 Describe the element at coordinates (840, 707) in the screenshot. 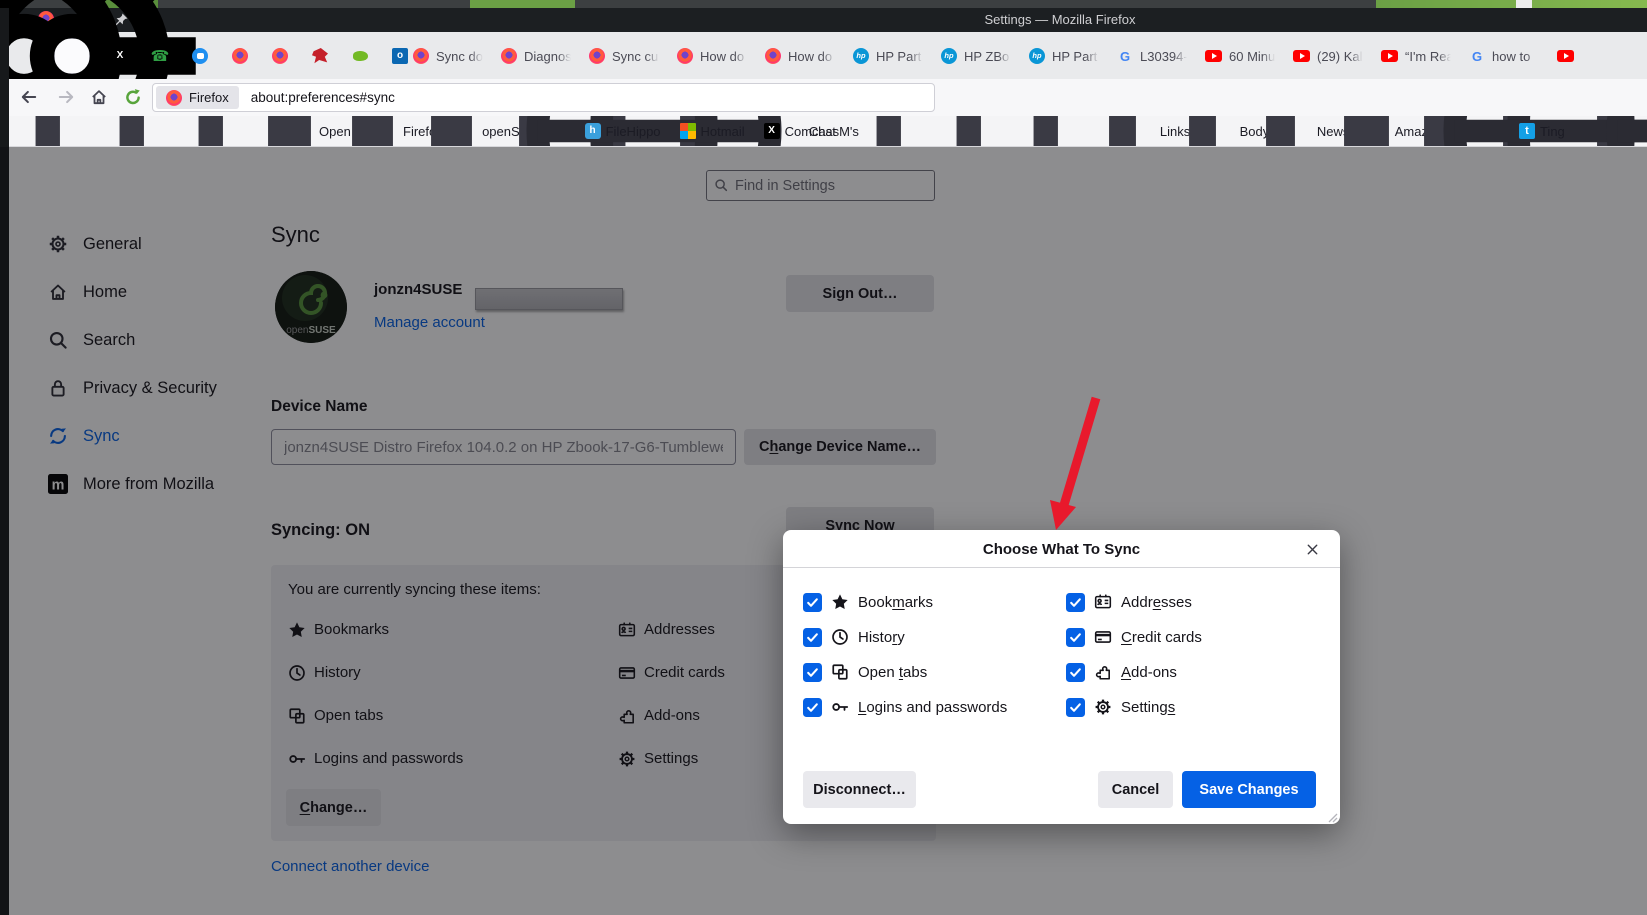

I see `key-icon` at that location.